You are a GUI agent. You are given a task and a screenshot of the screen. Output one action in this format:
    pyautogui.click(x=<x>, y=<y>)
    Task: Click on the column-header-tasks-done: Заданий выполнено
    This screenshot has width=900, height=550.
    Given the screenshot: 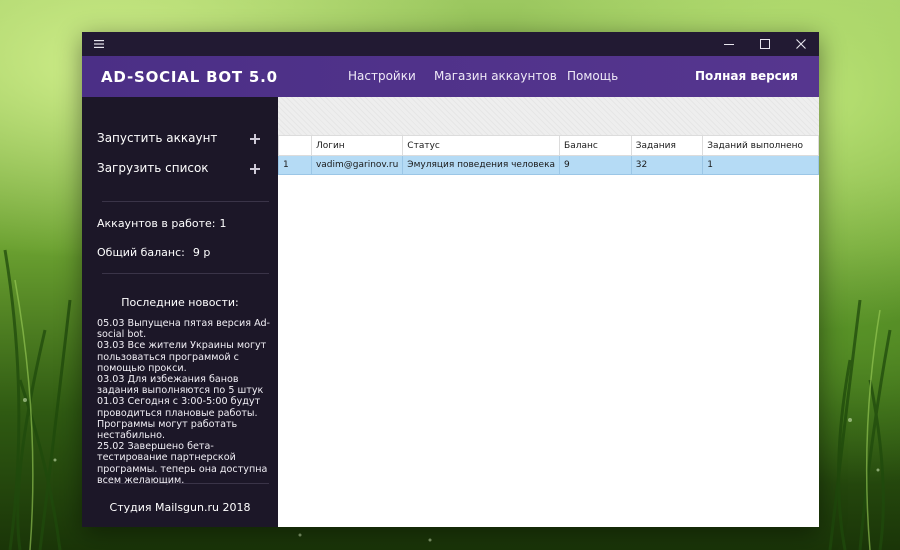 What is the action you would take?
    pyautogui.click(x=760, y=145)
    